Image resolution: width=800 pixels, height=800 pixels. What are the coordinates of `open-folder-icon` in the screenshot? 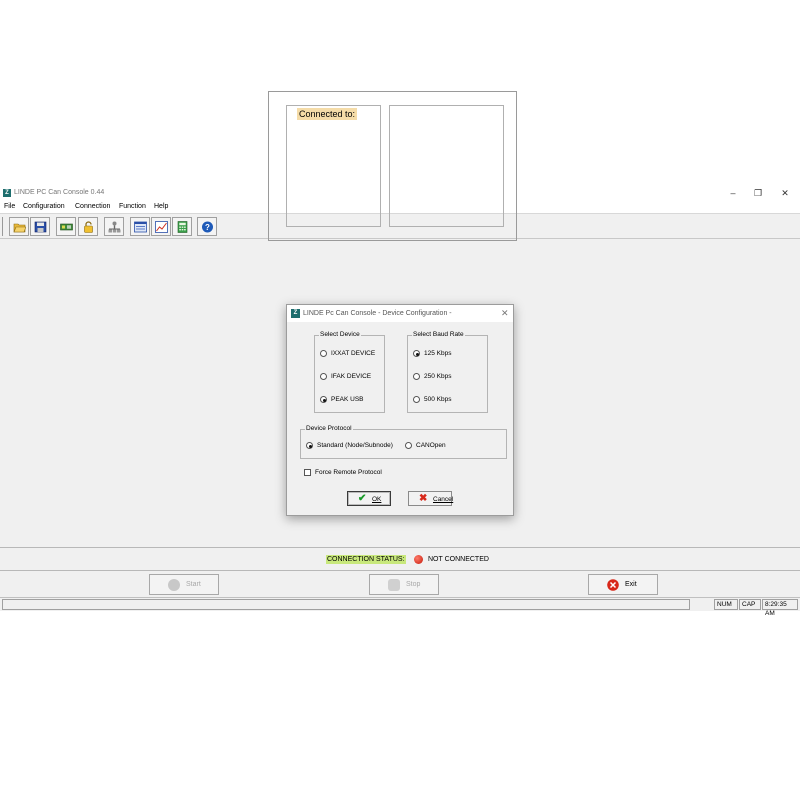 It's located at (19, 228).